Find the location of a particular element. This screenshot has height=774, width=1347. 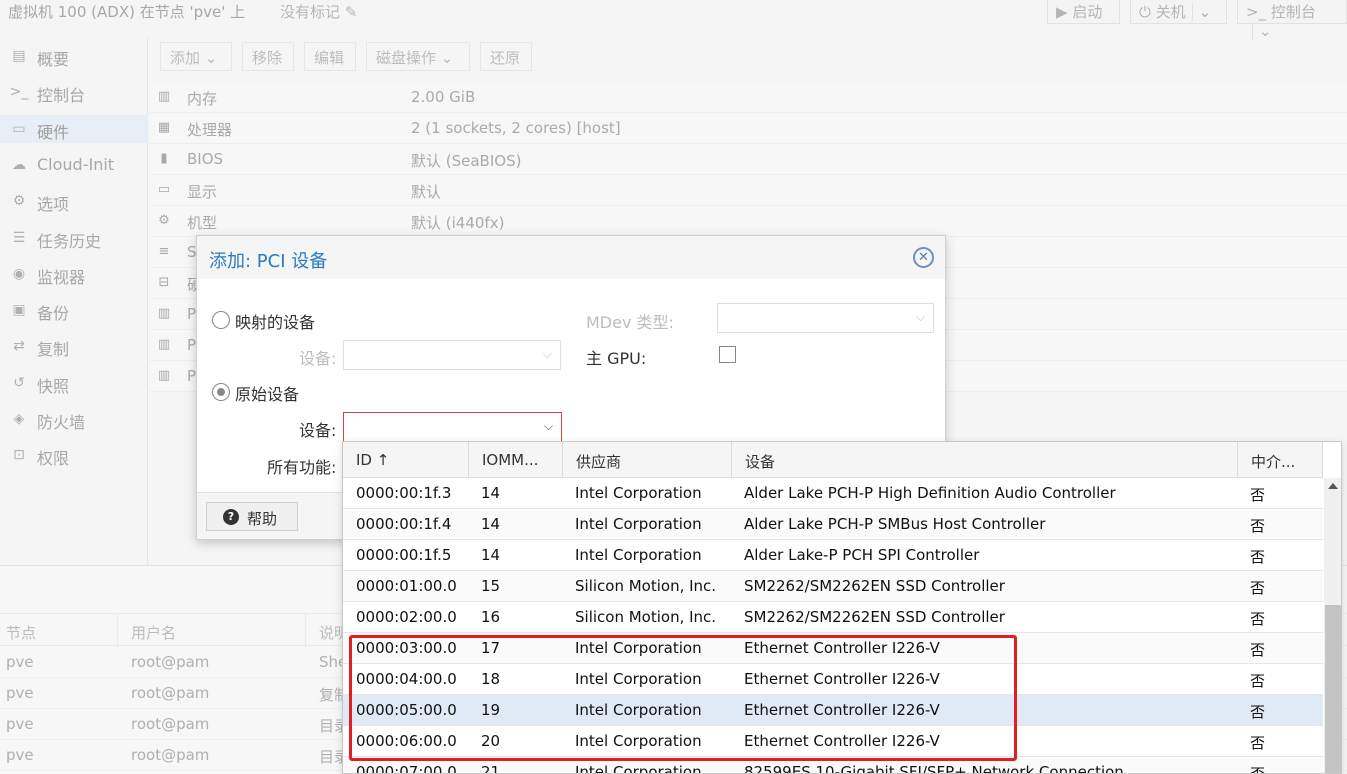

ethernet-controllers-highlight is located at coordinates (683, 698).